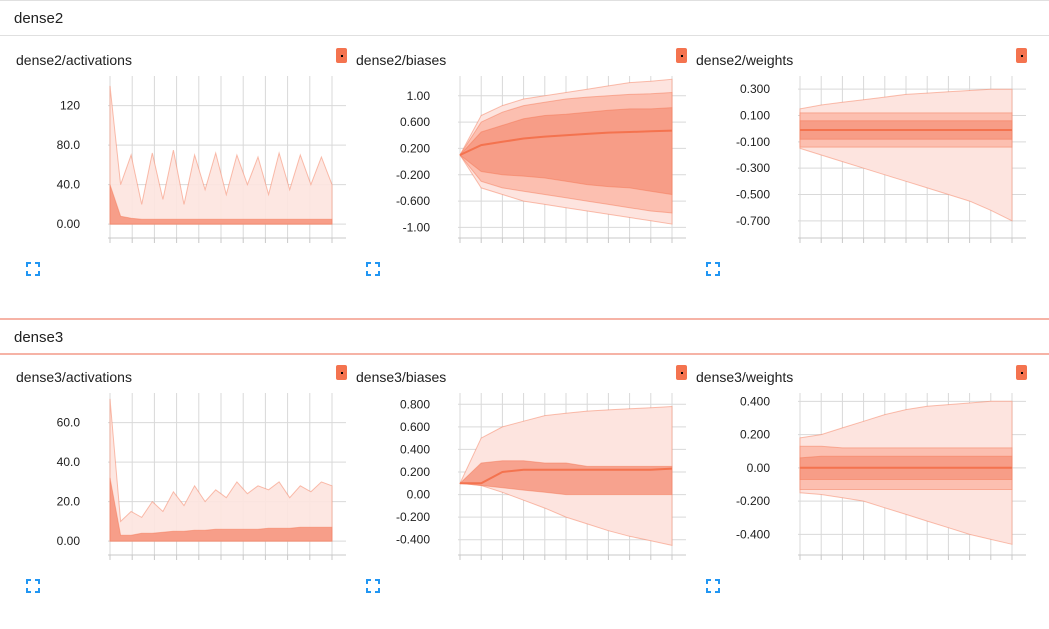 The width and height of the screenshot is (1049, 629). Describe the element at coordinates (881, 476) in the screenshot. I see `histogram-chart: 0.400 0.200 0.00 -0.200 -0.400` at that location.